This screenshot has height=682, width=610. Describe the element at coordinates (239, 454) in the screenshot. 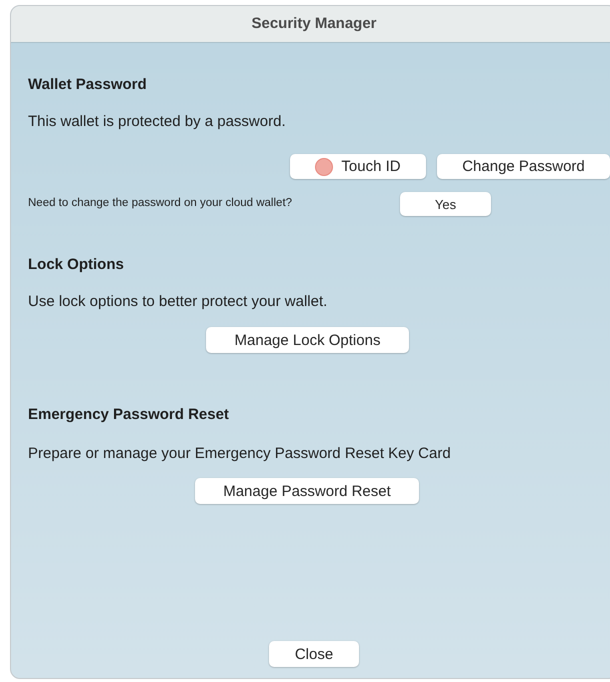

I see `description-text: Prepare or manage your Emergency Password Reset Key Card` at that location.